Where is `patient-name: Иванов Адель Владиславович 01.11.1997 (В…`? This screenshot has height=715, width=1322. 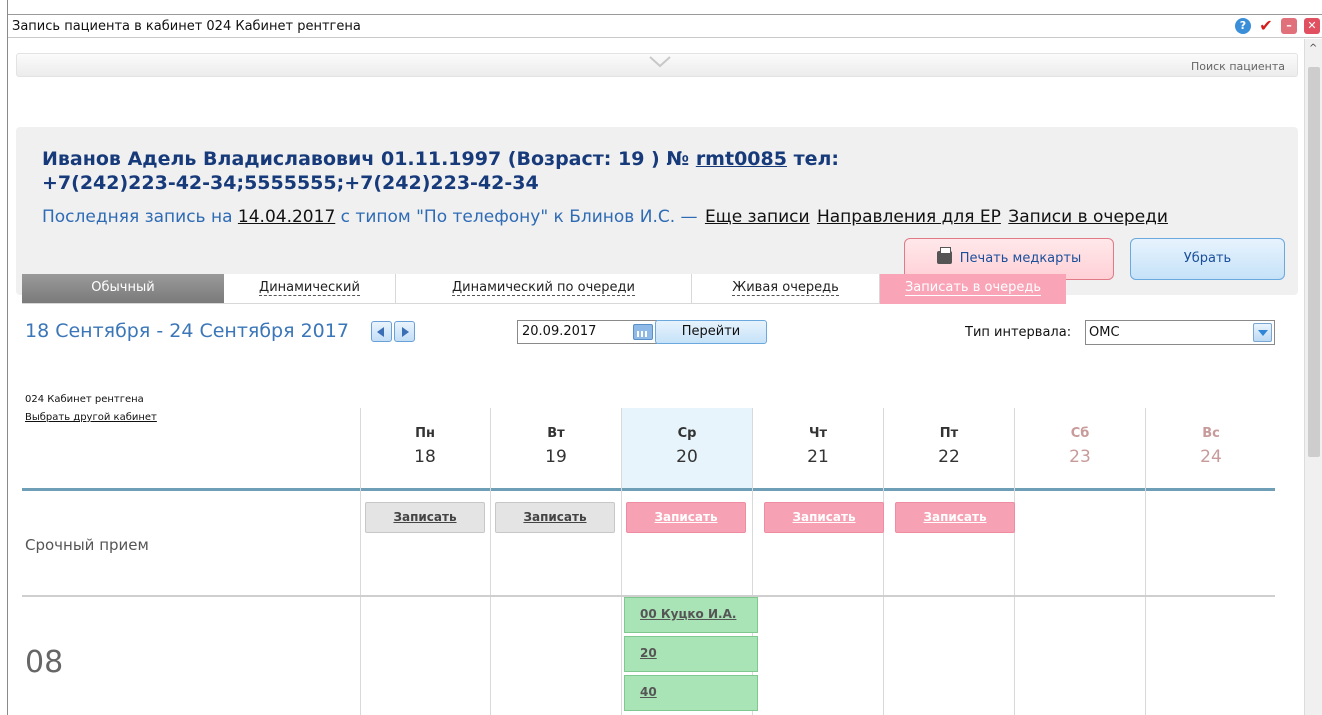 patient-name: Иванов Адель Владиславович 01.11.1997 (В… is located at coordinates (542, 171).